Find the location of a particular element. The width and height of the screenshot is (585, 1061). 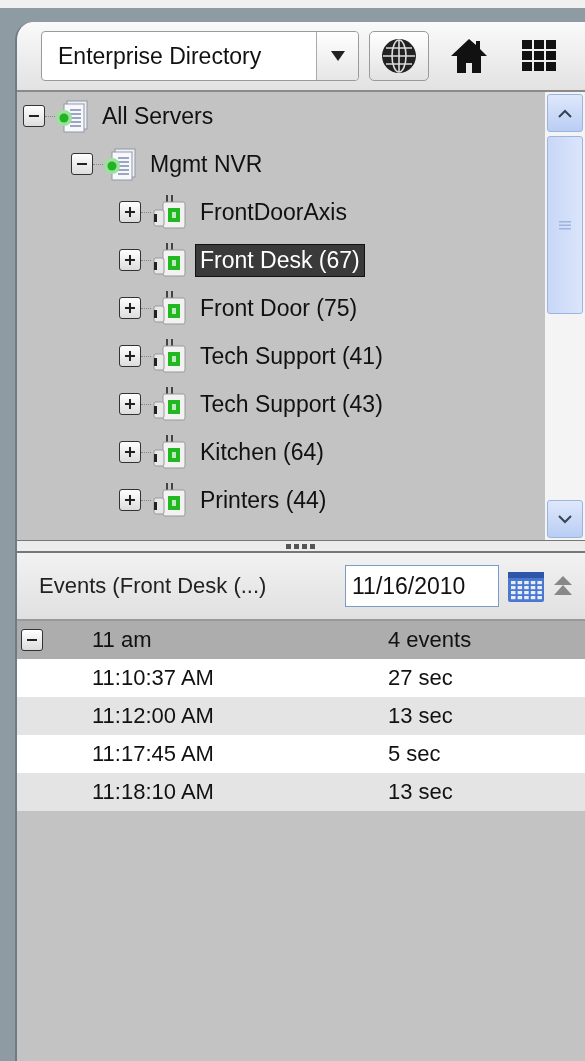

directory-dropdown: Enterprise Directory is located at coordinates (200, 56).